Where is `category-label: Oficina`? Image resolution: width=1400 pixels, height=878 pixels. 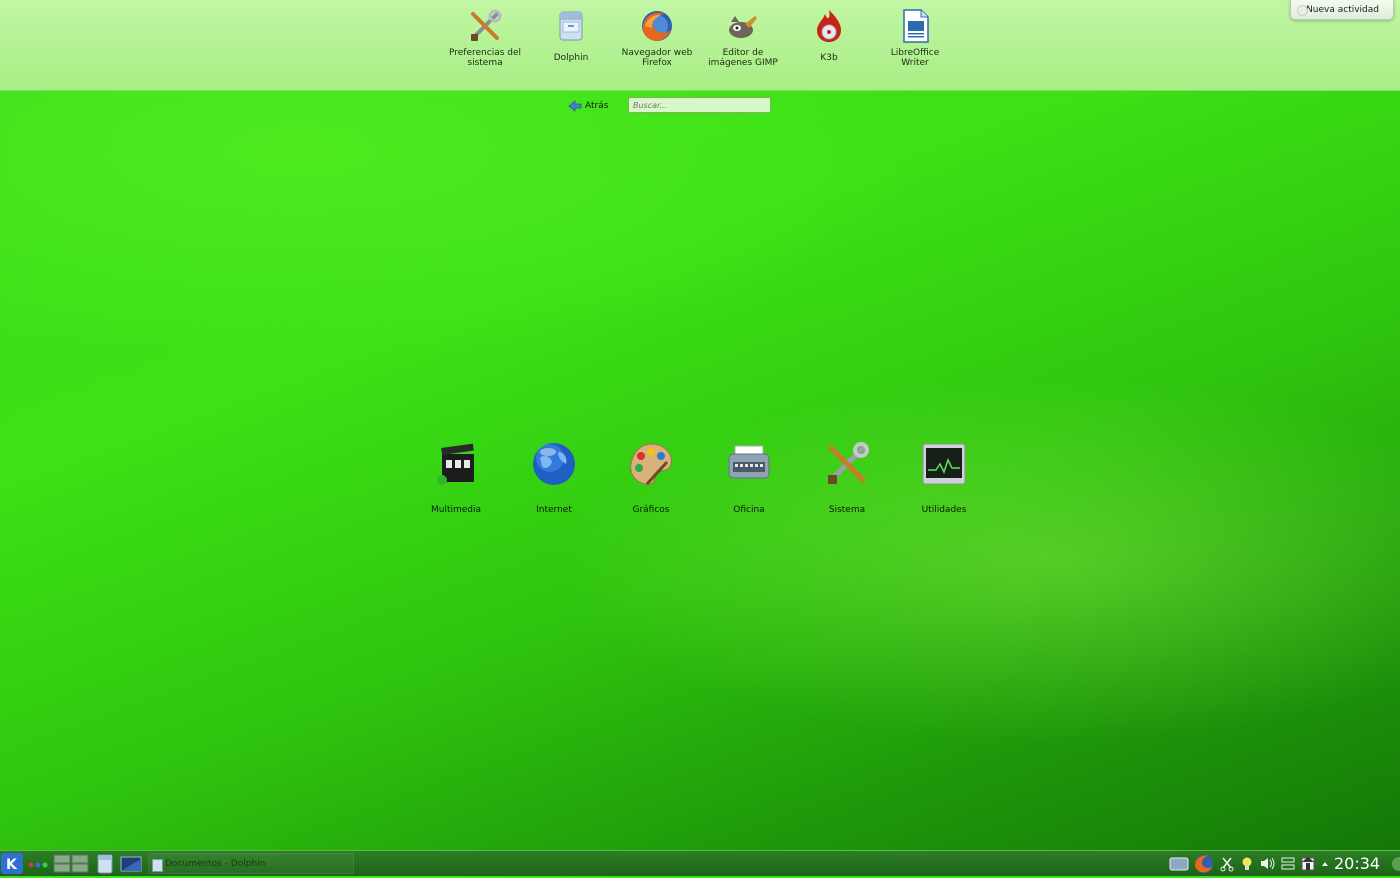 category-label: Oficina is located at coordinates (749, 510).